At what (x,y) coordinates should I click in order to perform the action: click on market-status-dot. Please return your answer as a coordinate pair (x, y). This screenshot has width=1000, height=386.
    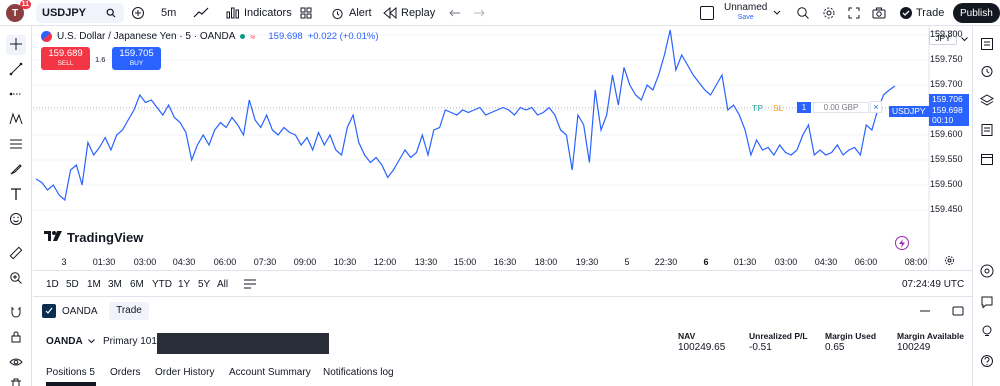
    Looking at the image, I should click on (243, 36).